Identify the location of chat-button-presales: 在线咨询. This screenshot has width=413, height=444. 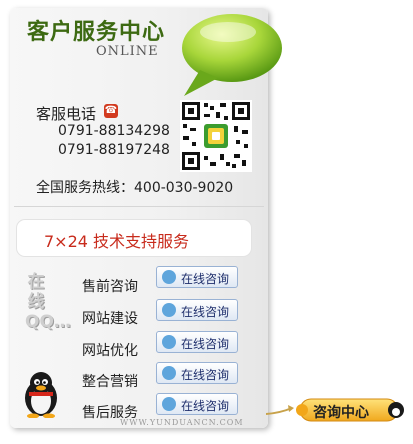
(197, 277).